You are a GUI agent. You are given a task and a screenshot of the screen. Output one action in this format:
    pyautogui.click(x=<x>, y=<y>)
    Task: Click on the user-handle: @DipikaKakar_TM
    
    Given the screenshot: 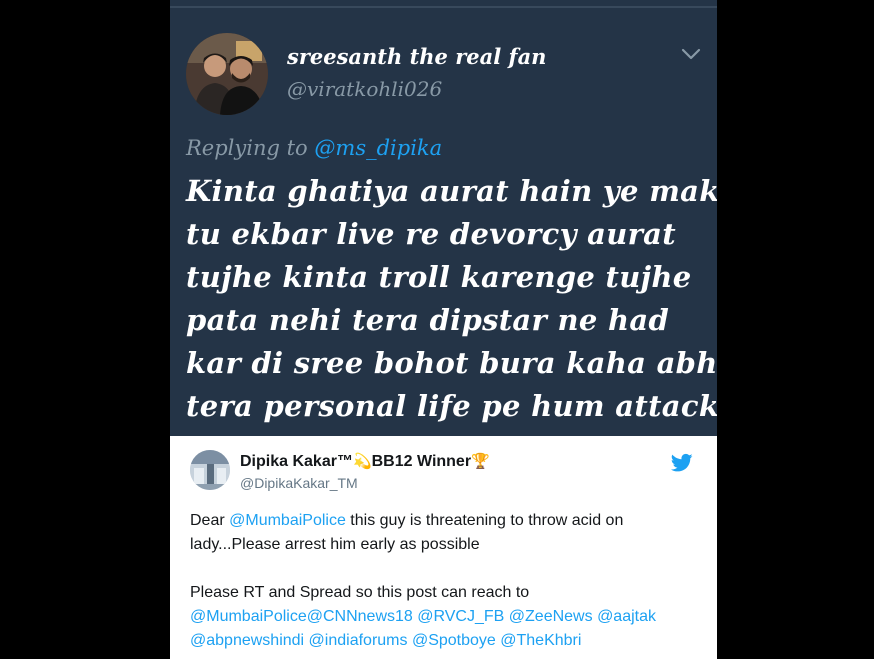 What is the action you would take?
    pyautogui.click(x=299, y=483)
    